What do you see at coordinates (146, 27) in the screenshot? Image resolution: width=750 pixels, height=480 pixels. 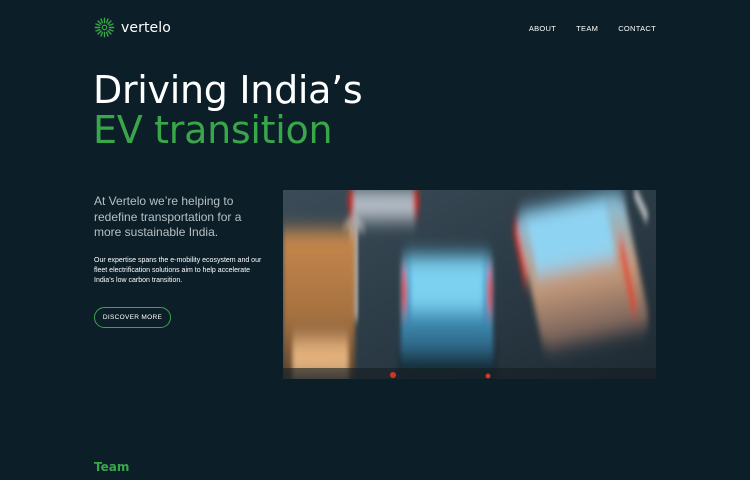 I see `brand-name: vertelo` at bounding box center [146, 27].